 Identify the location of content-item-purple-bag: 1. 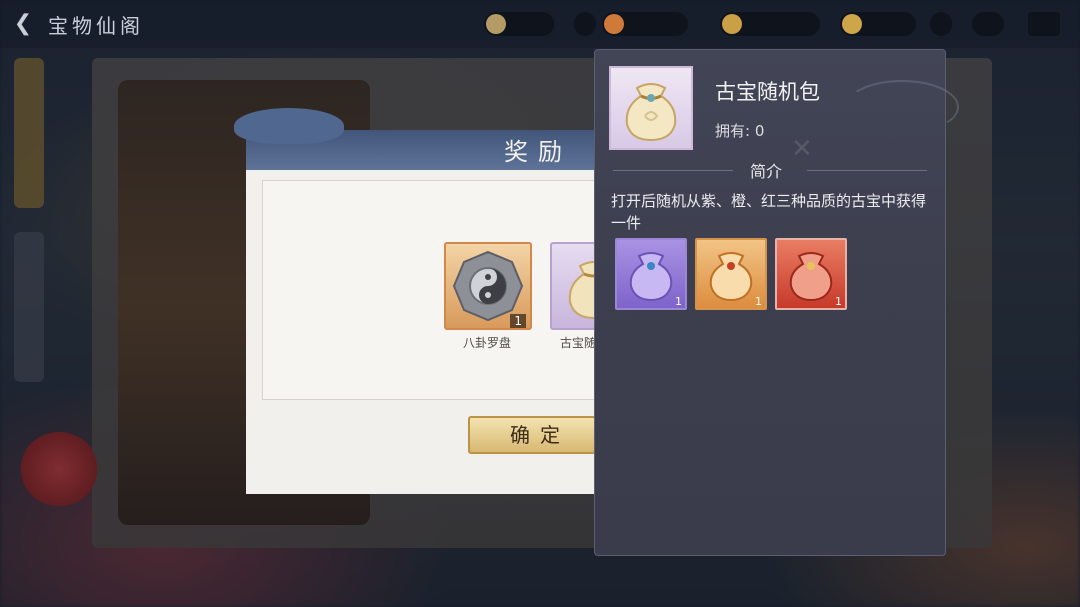
(651, 274).